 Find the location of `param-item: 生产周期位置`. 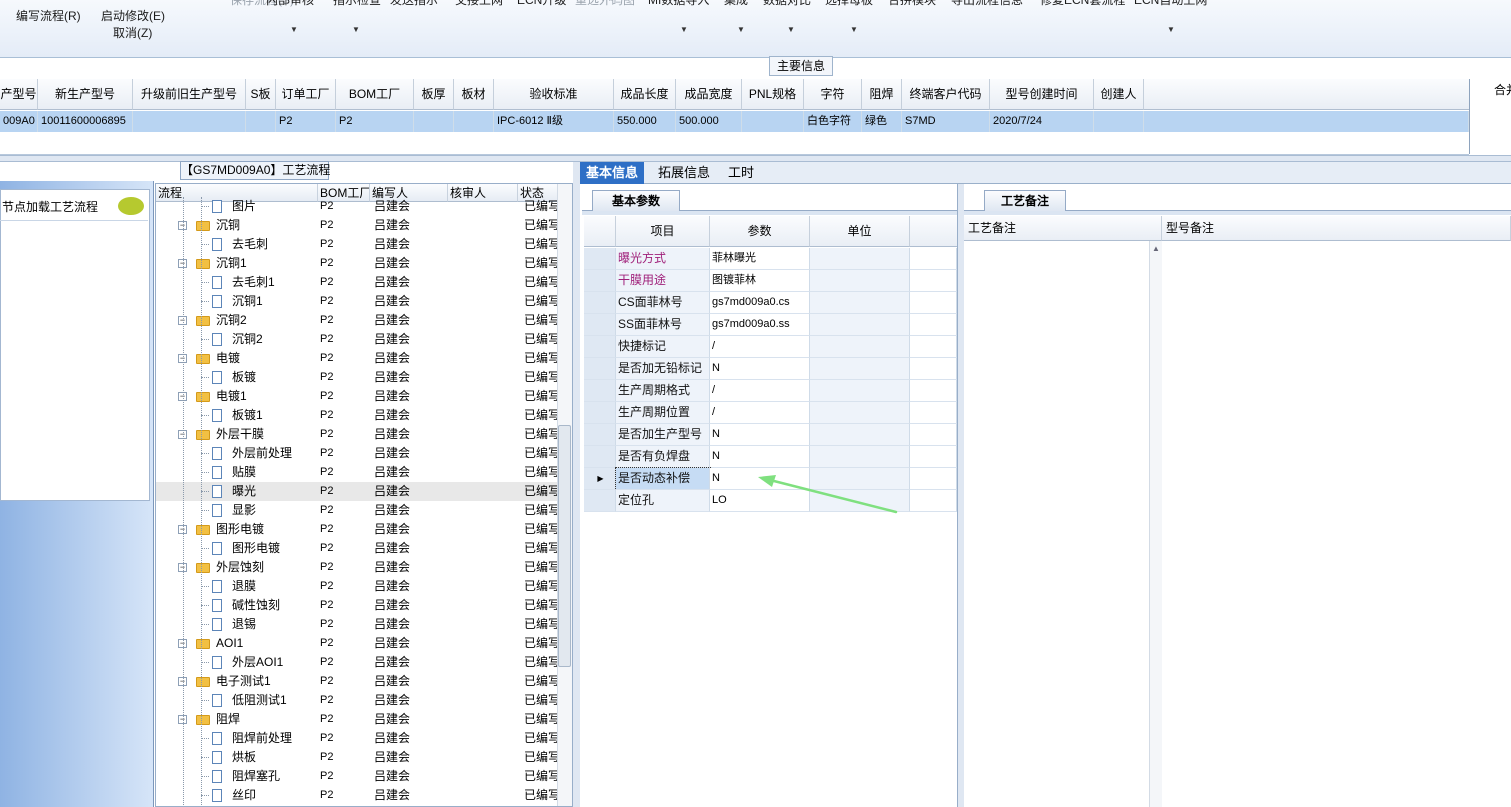

param-item: 生产周期位置 is located at coordinates (663, 413).